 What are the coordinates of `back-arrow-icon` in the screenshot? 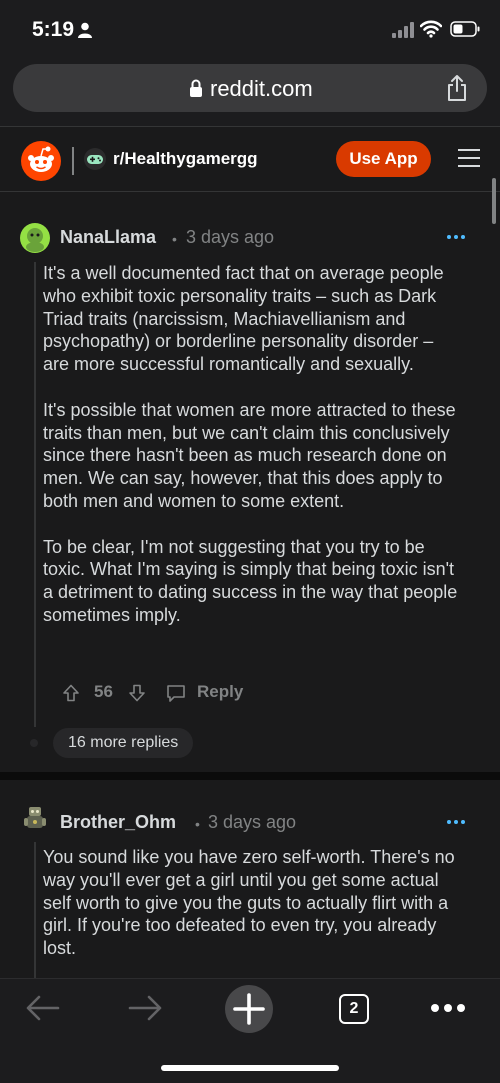 It's located at (43, 1008).